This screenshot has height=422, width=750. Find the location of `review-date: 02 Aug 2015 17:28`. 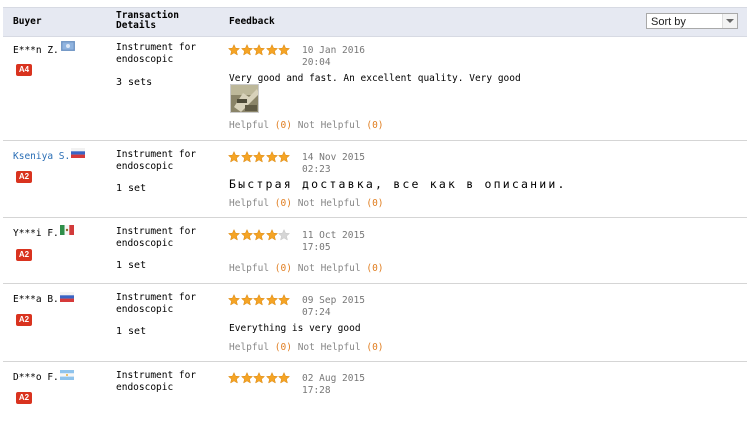

review-date: 02 Aug 2015 17:28 is located at coordinates (333, 385).